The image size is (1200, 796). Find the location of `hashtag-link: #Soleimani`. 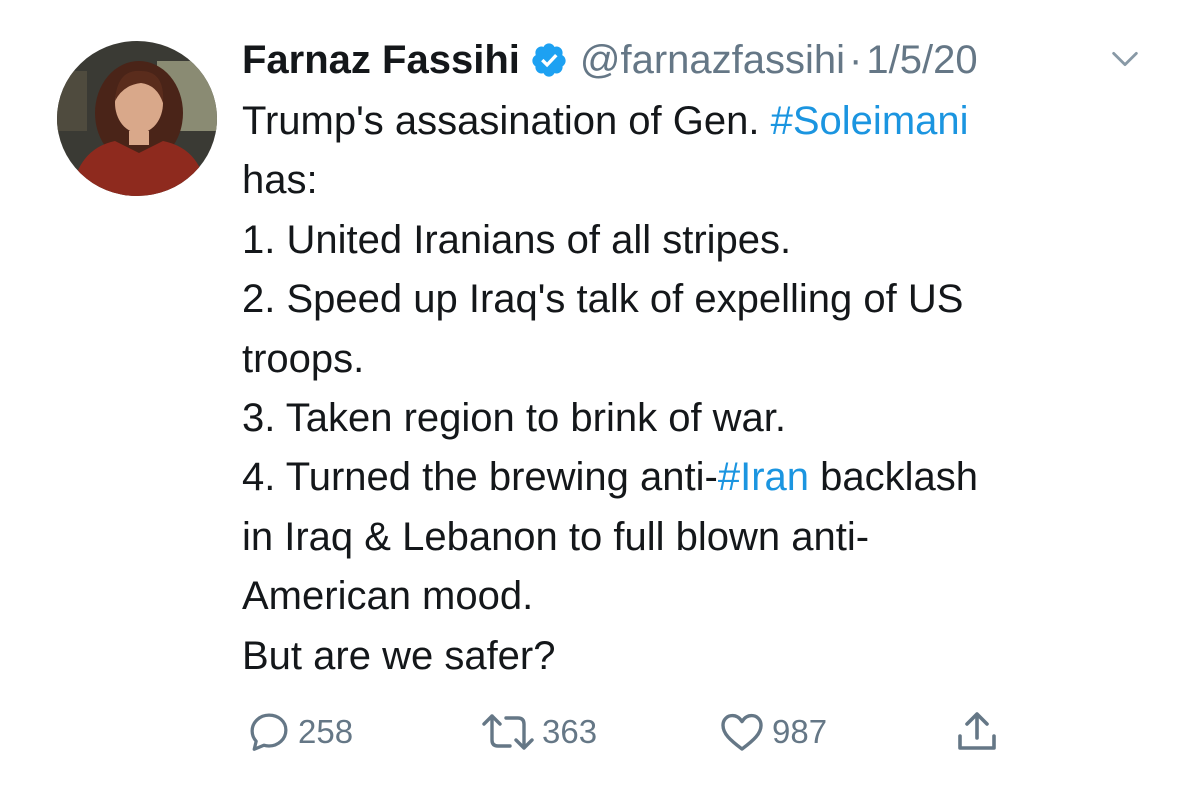

hashtag-link: #Soleimani is located at coordinates (870, 121).